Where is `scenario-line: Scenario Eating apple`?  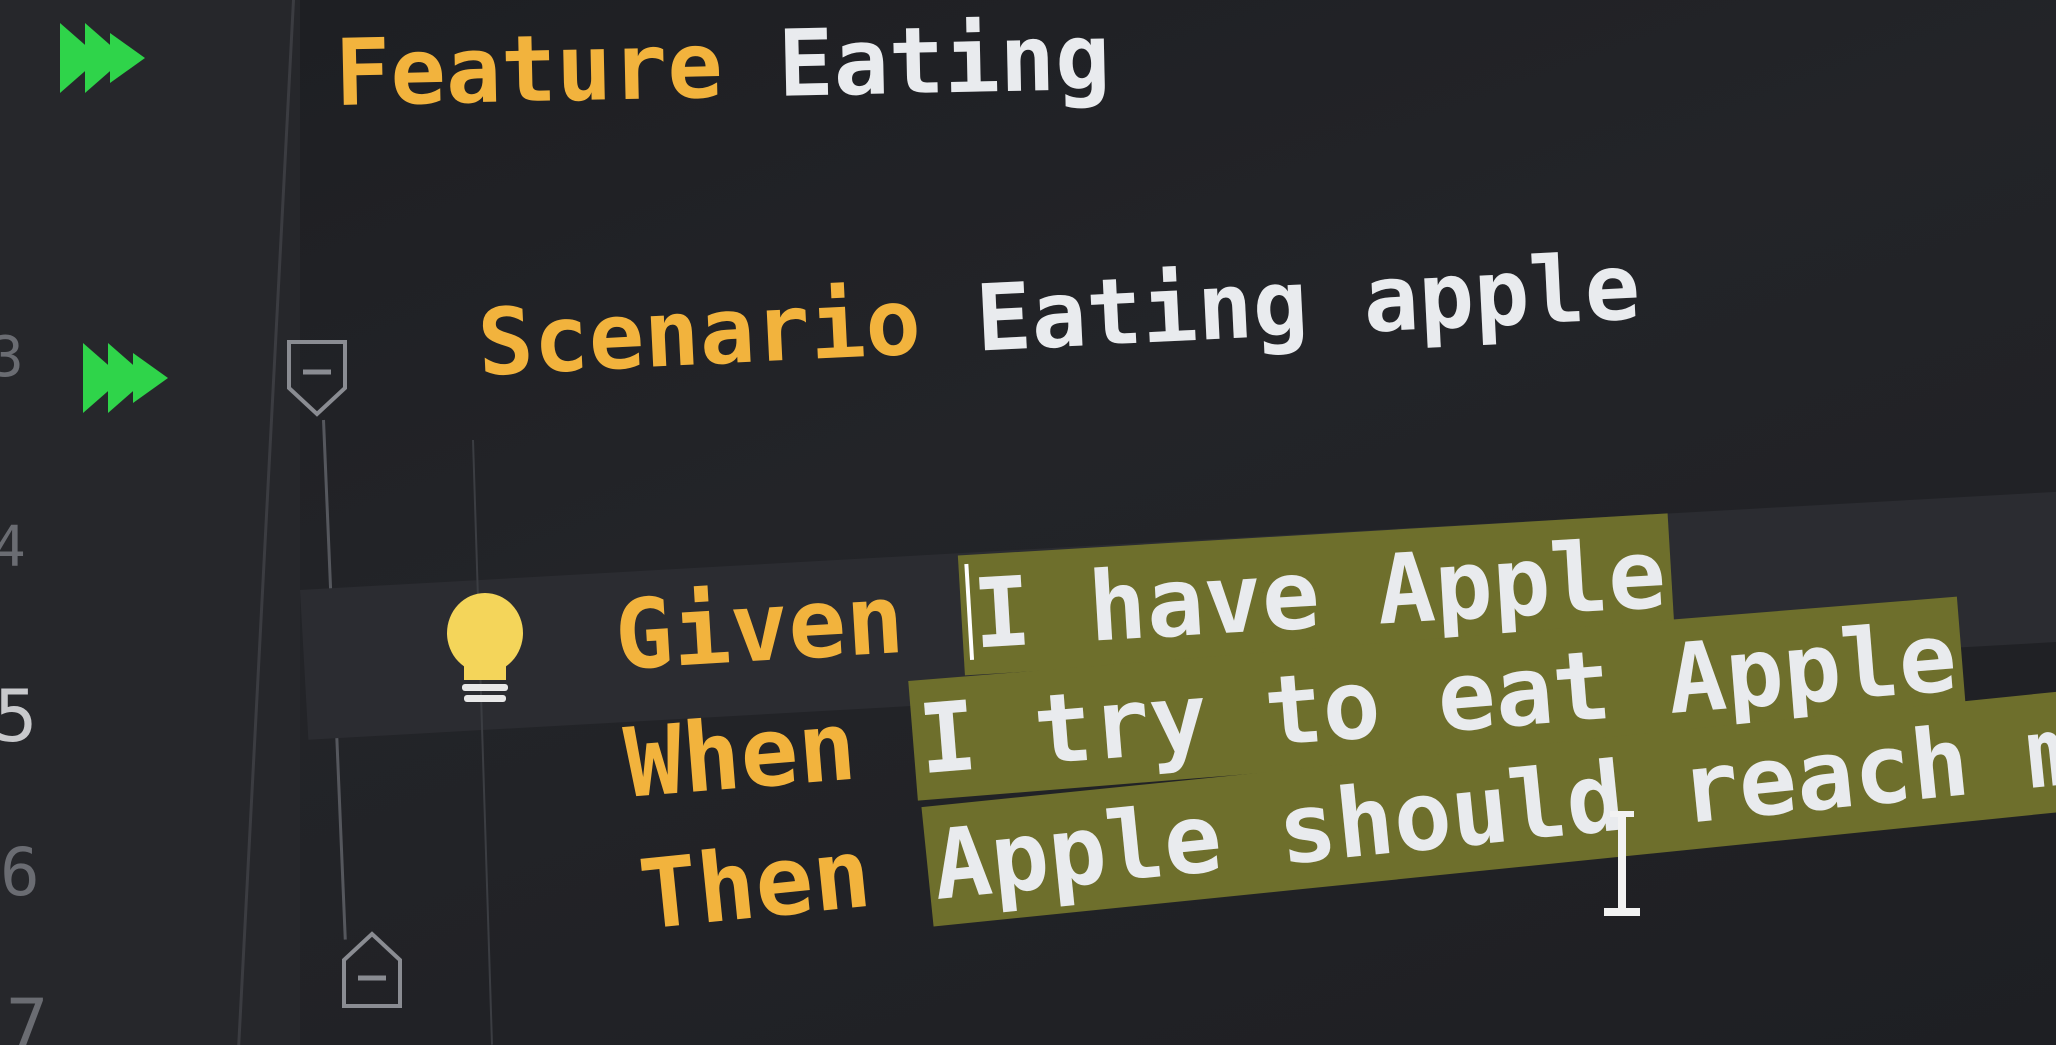 scenario-line: Scenario Eating apple is located at coordinates (1058, 315).